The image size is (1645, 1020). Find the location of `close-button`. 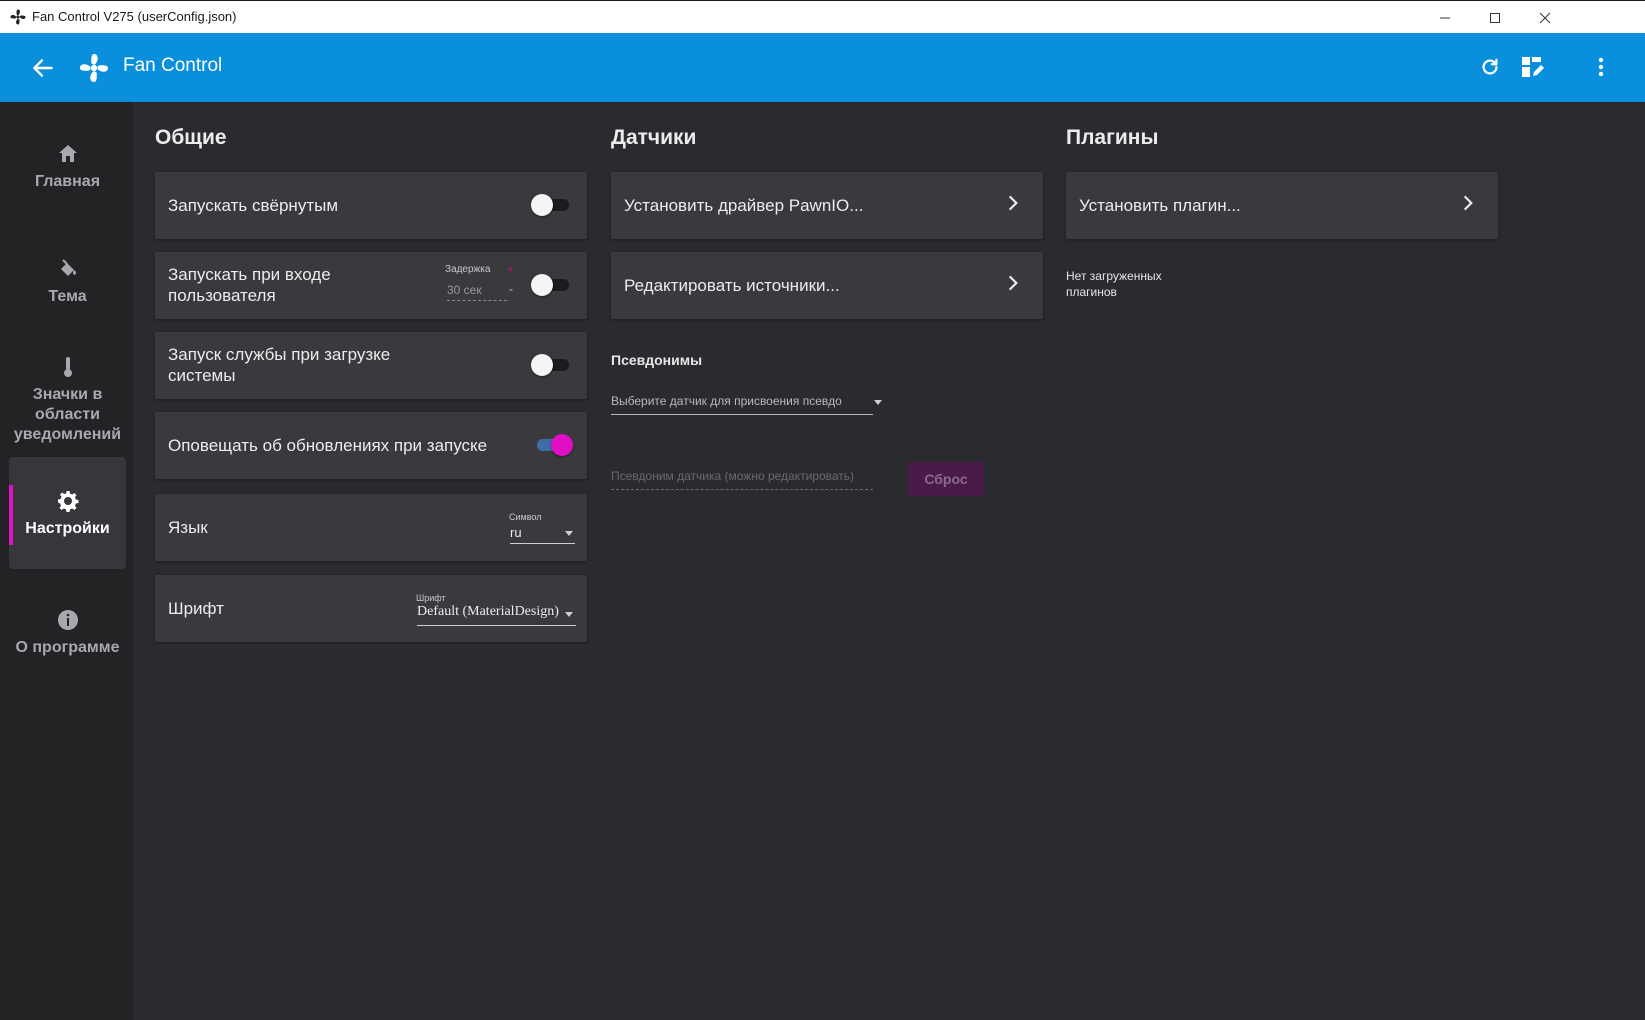

close-button is located at coordinates (1545, 17).